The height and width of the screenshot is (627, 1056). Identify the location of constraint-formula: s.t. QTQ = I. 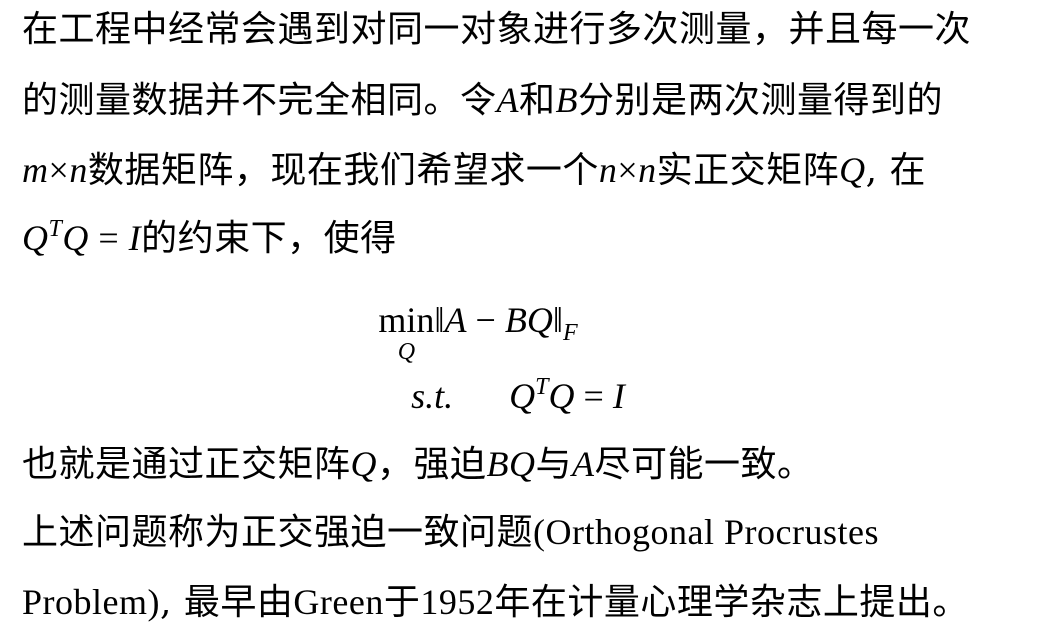
(523, 396).